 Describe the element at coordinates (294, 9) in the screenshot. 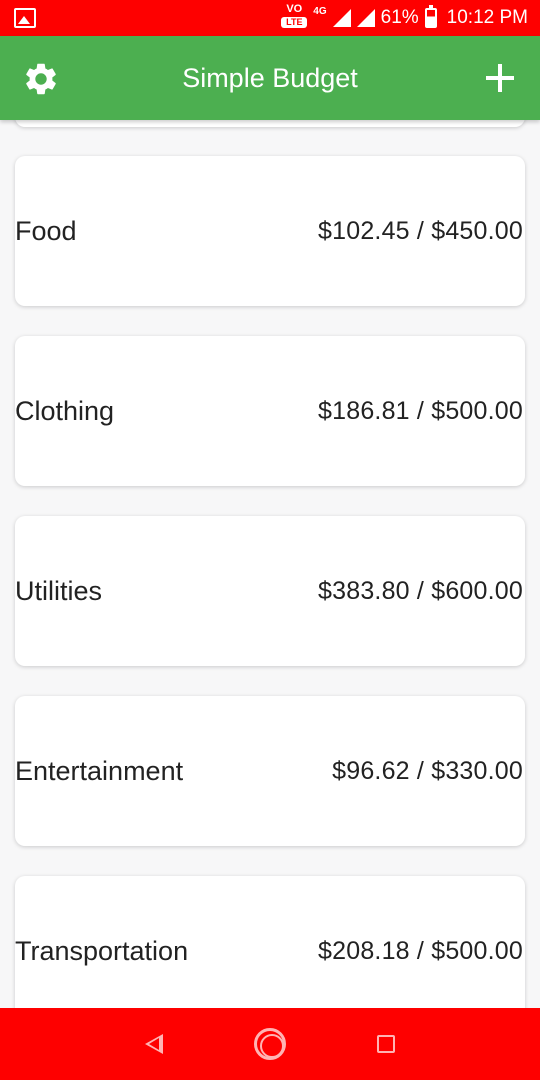

I see `volte-text: VO` at that location.